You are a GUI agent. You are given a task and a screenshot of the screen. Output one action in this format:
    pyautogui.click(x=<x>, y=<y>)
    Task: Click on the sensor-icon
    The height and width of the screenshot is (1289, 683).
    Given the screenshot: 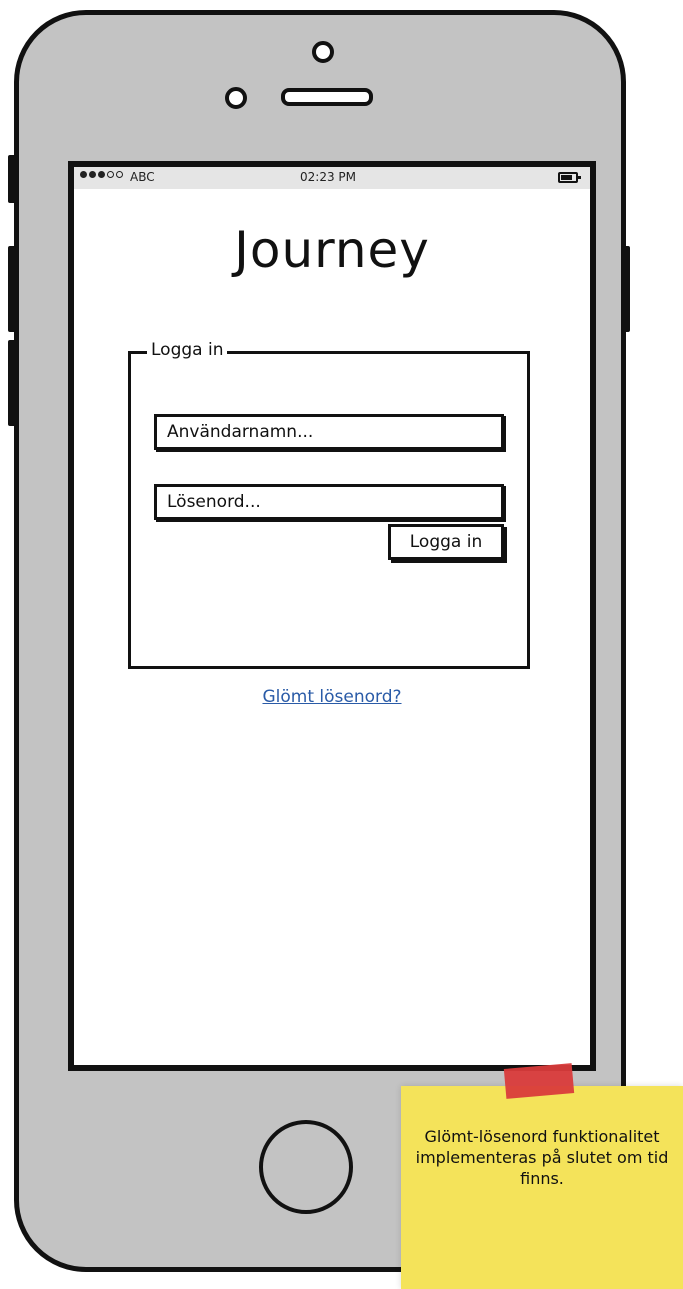 What is the action you would take?
    pyautogui.click(x=236, y=98)
    